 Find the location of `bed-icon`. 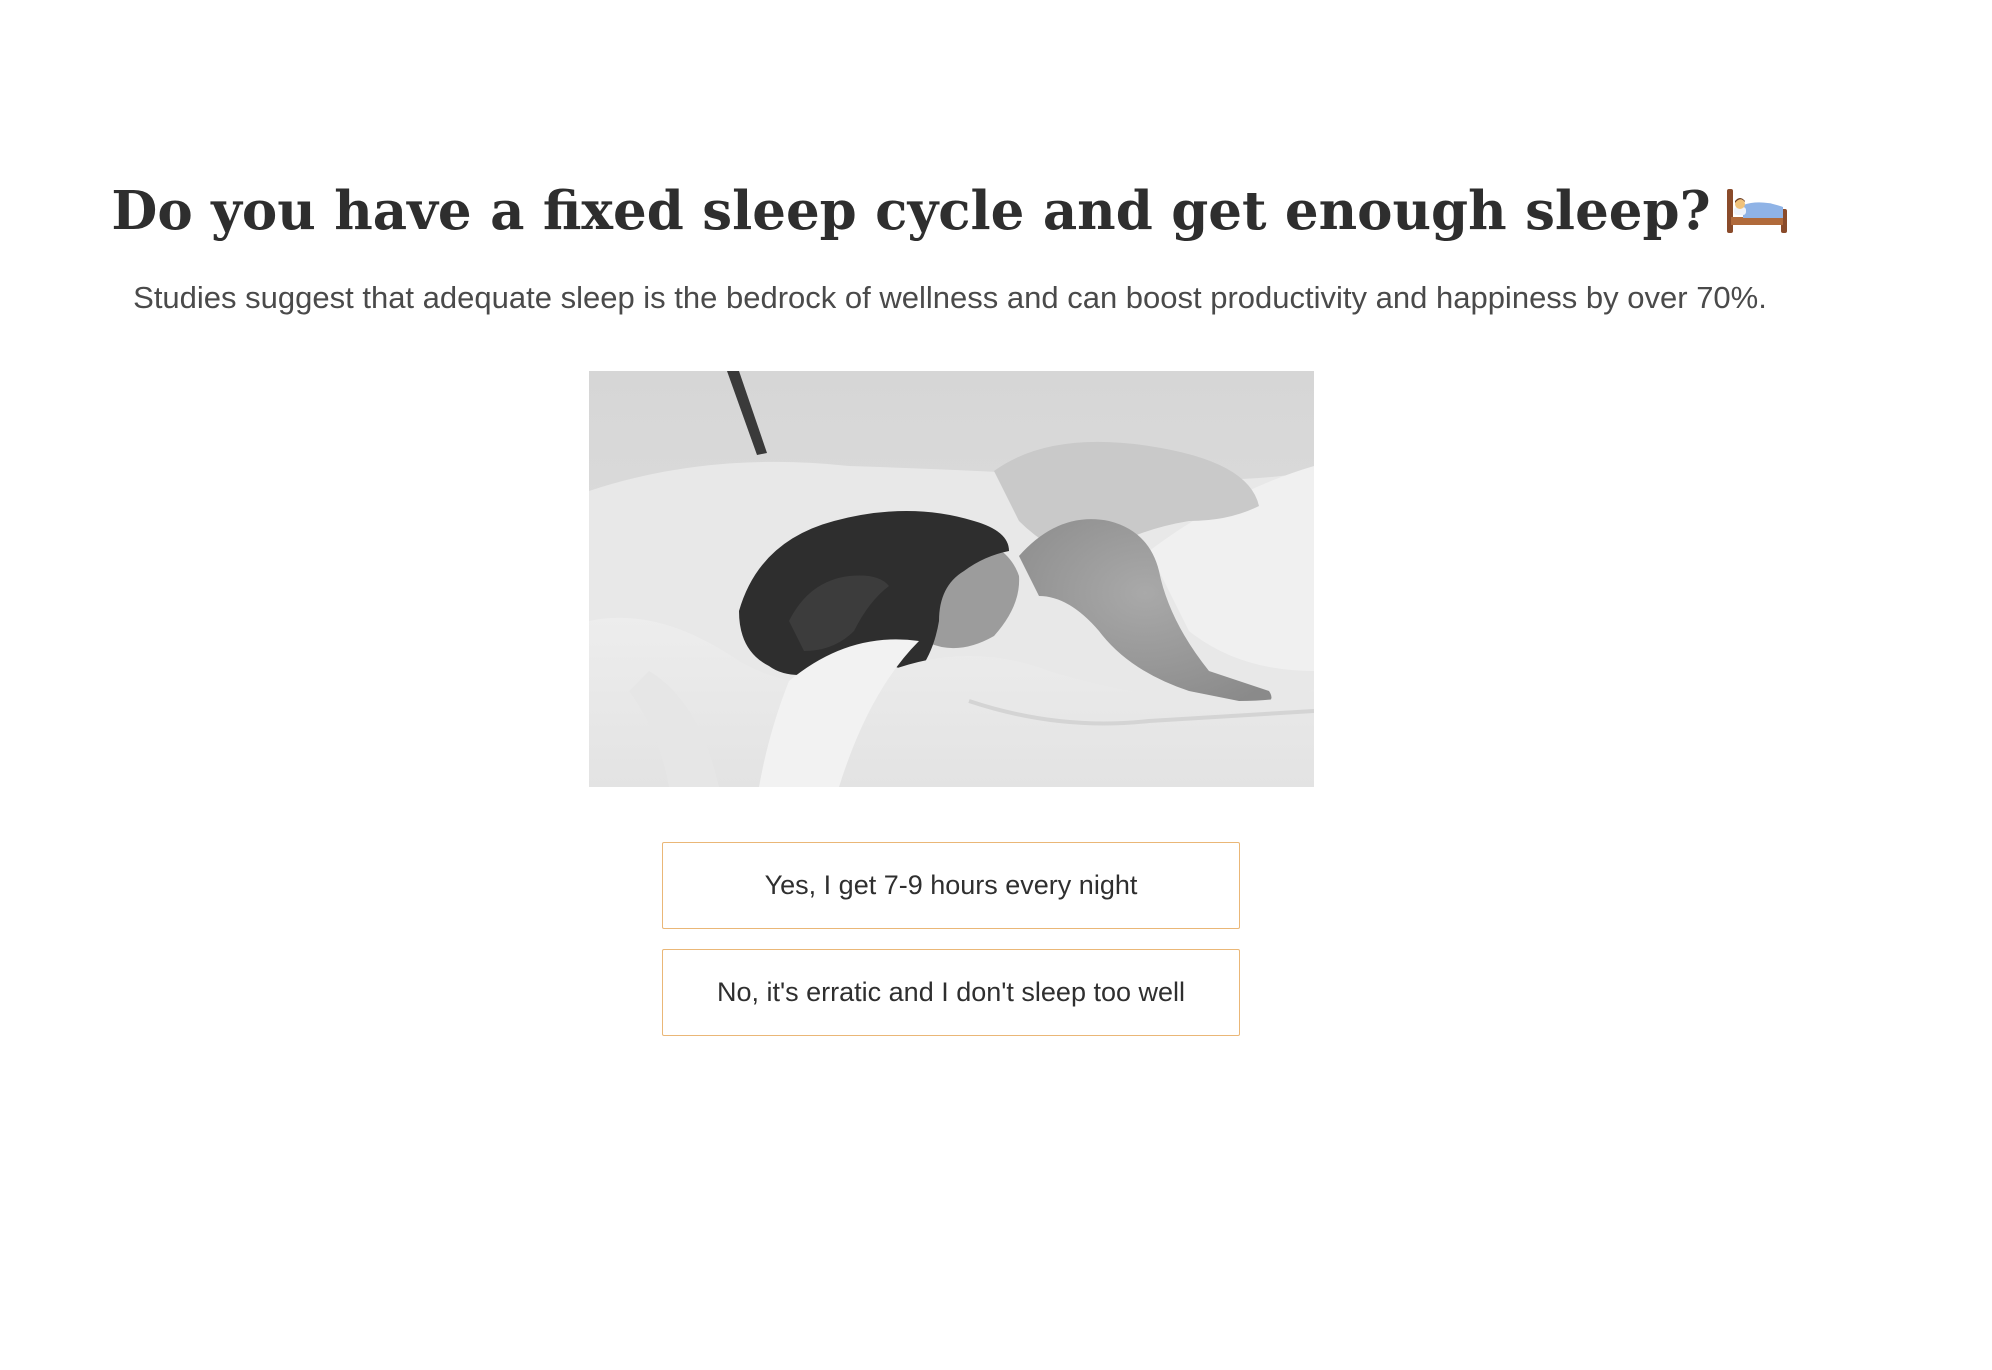

bed-icon is located at coordinates (1756, 211).